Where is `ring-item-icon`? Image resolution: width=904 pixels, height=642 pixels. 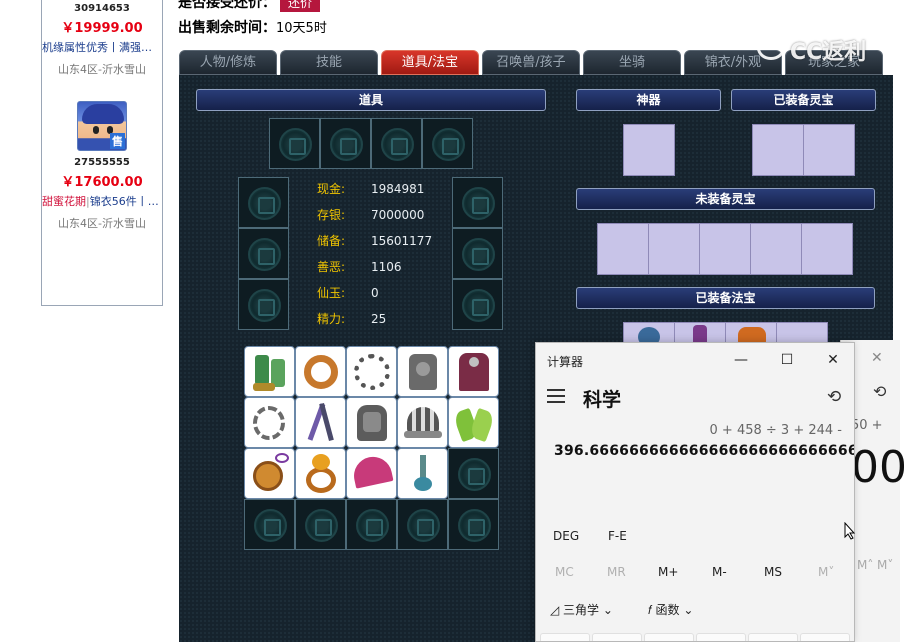
ring-item-icon is located at coordinates (320, 371).